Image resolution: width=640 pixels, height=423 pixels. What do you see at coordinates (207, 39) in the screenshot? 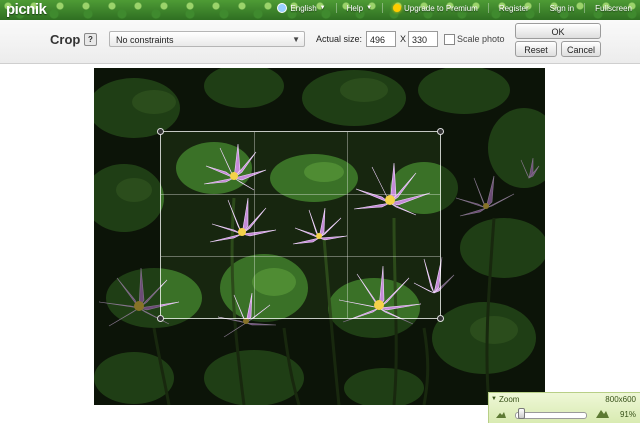
I see `constraint-select: No constraints ▼` at bounding box center [207, 39].